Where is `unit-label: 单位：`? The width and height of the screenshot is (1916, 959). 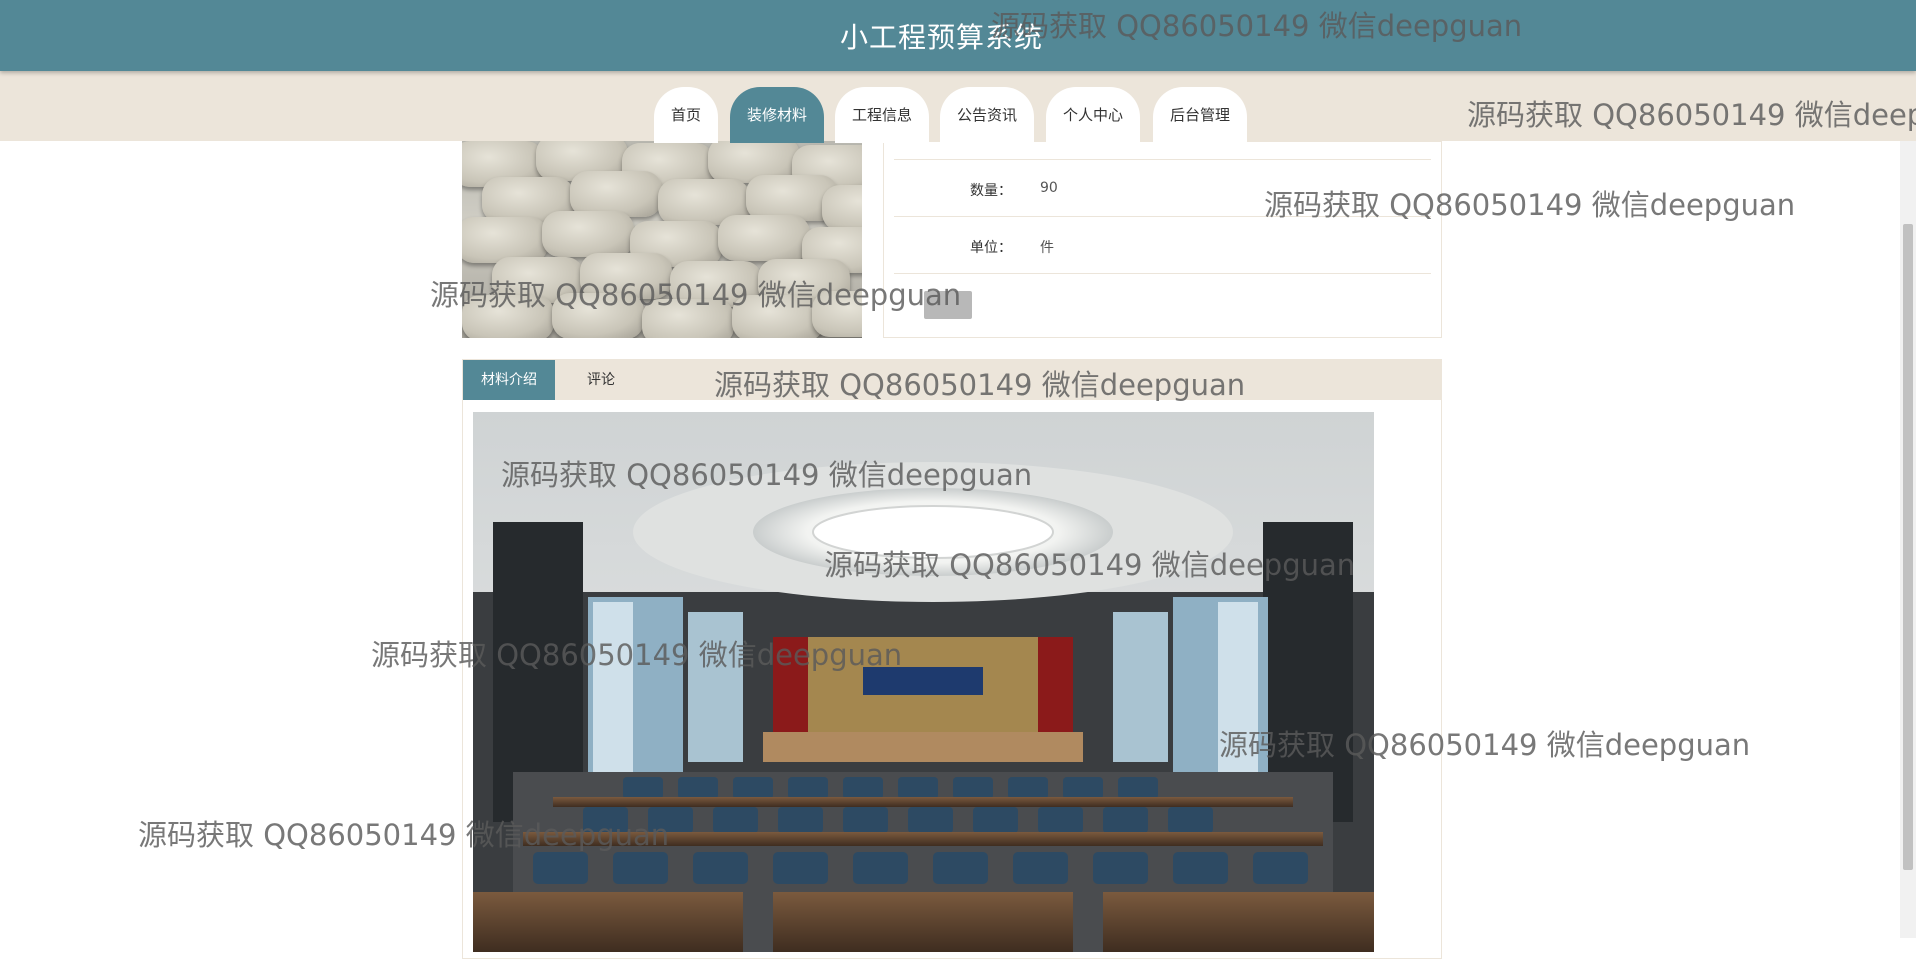 unit-label: 单位： is located at coordinates (991, 248).